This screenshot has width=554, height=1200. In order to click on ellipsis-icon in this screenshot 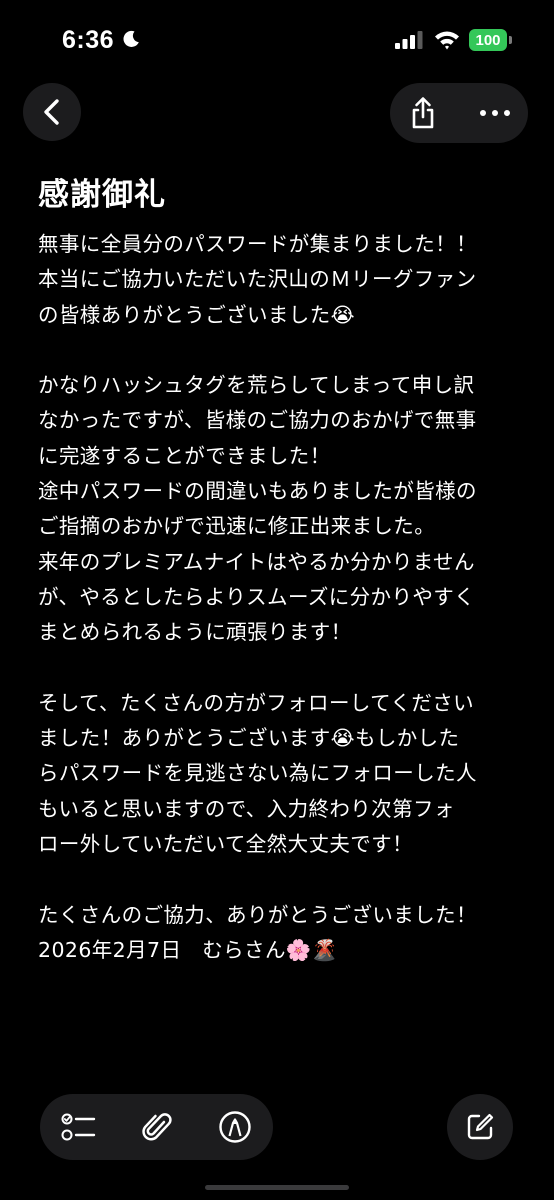, I will do `click(495, 113)`.